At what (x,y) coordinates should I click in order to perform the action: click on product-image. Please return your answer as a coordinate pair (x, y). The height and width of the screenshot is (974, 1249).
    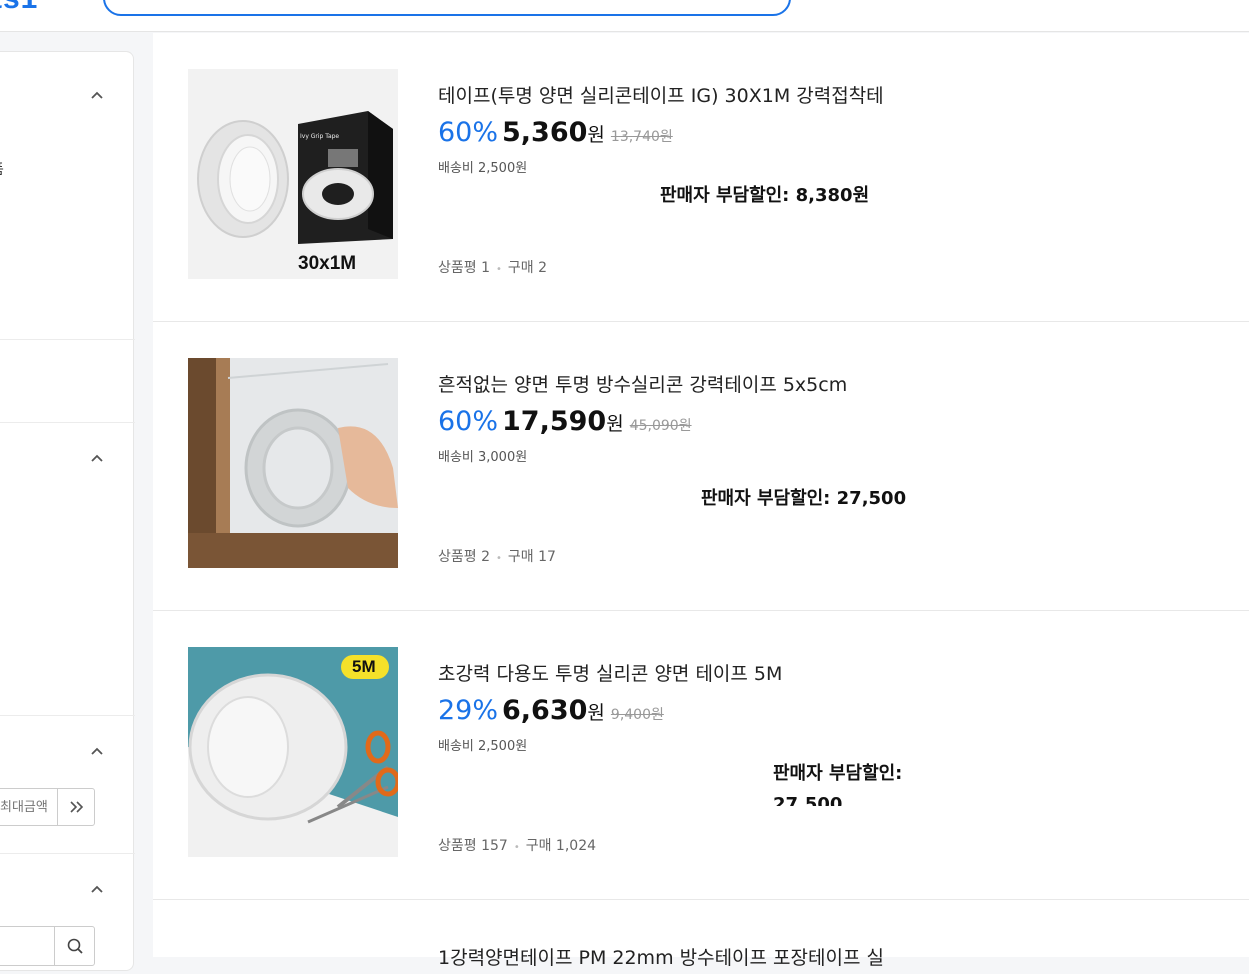
    Looking at the image, I should click on (293, 463).